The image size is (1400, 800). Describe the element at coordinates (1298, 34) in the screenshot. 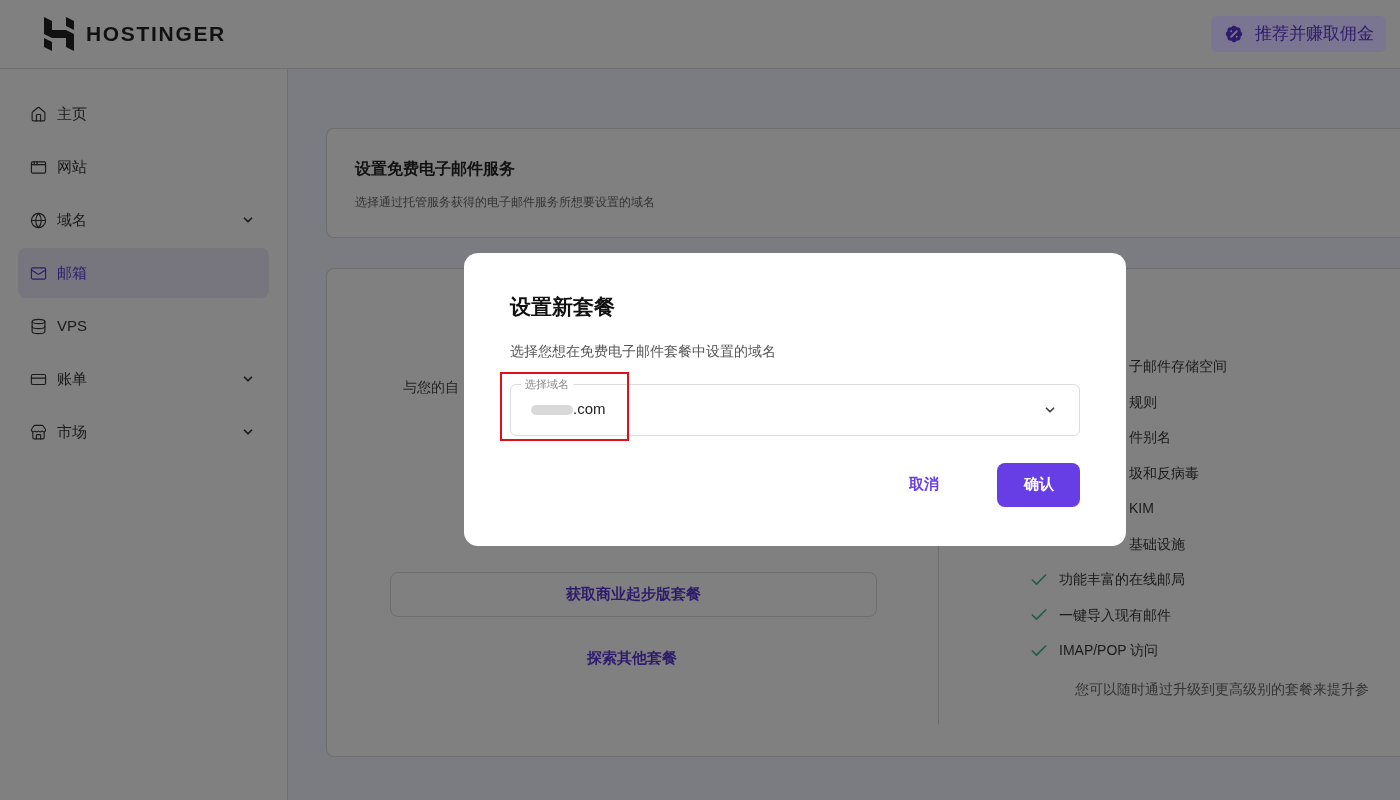

I see `referral-button: 推荐并赚取佣金` at that location.